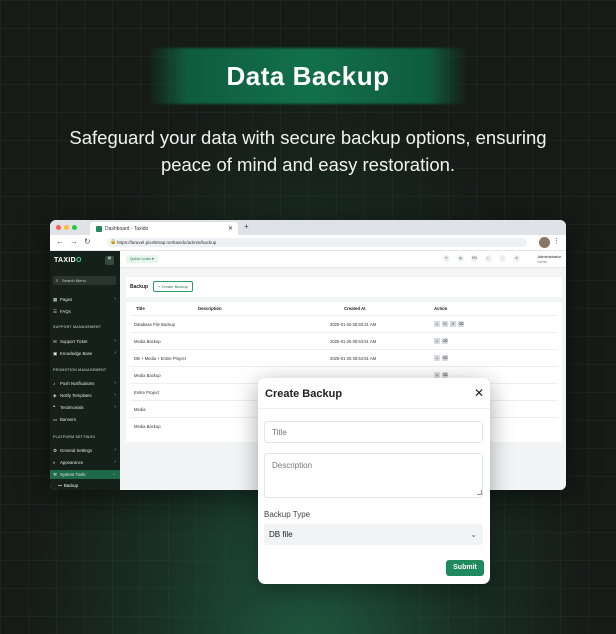 The image size is (616, 634). What do you see at coordinates (85, 353) in the screenshot?
I see `sidebar-item-knowledge-base: ▣ Knowledge Base ›` at bounding box center [85, 353].